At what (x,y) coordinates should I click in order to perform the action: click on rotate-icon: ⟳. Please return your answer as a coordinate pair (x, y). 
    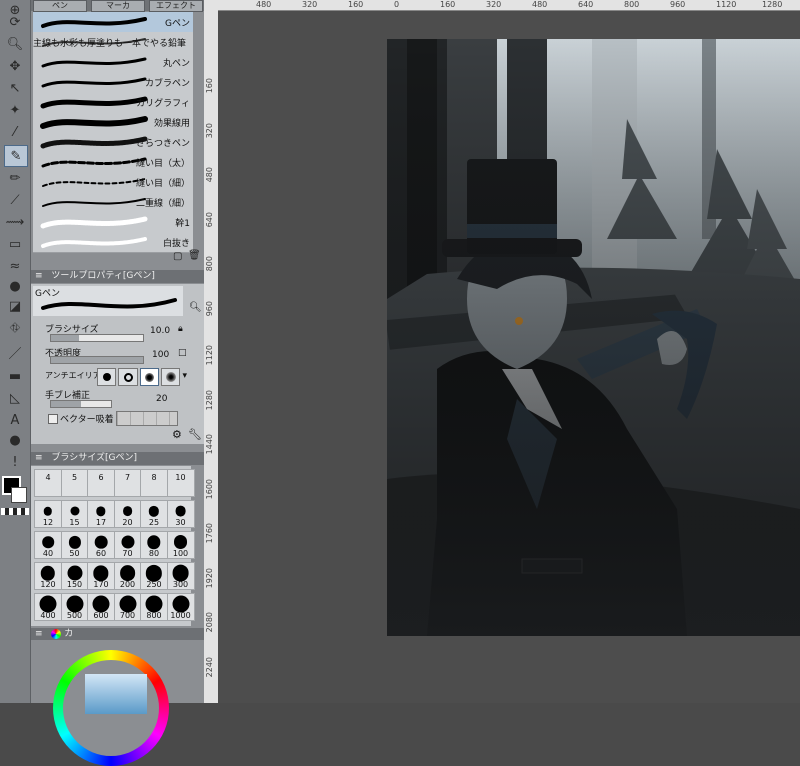
    Looking at the image, I should click on (15, 22).